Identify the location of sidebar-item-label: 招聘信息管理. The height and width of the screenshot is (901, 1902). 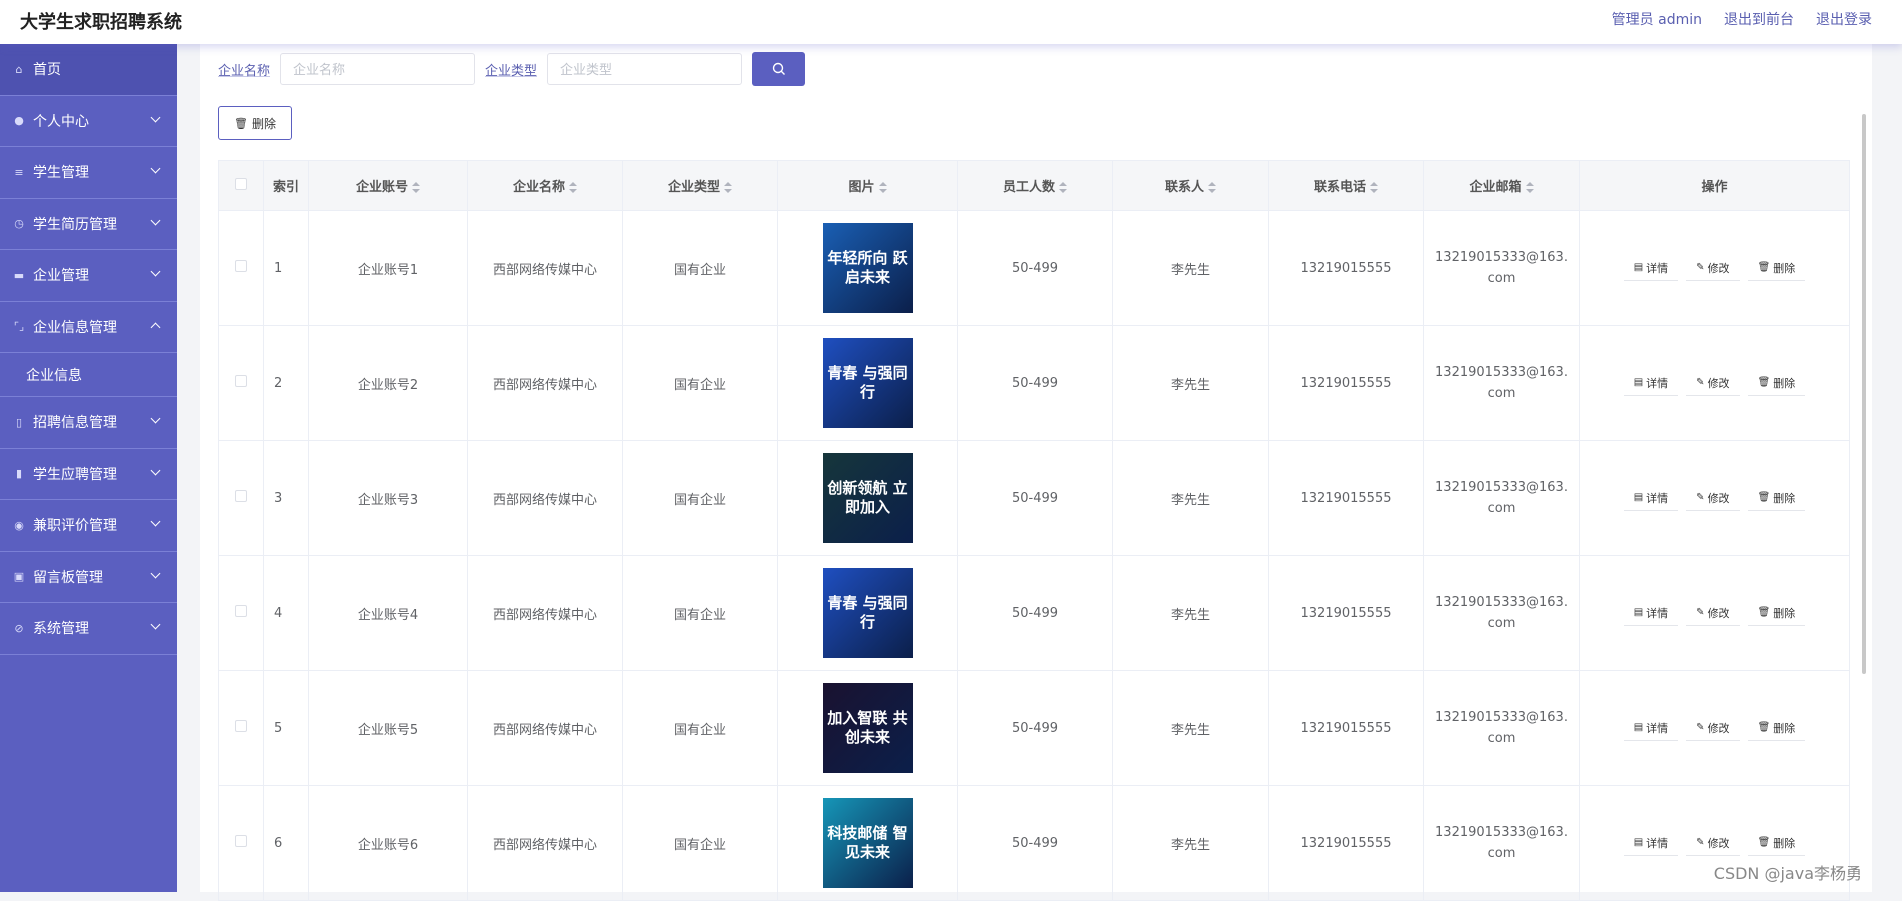
(75, 422).